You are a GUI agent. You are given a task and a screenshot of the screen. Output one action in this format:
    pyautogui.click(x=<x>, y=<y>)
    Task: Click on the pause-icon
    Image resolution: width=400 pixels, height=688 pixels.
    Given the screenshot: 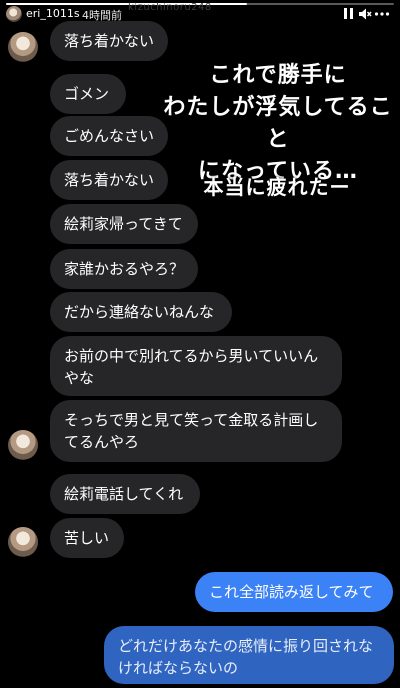 What is the action you would take?
    pyautogui.click(x=349, y=14)
    